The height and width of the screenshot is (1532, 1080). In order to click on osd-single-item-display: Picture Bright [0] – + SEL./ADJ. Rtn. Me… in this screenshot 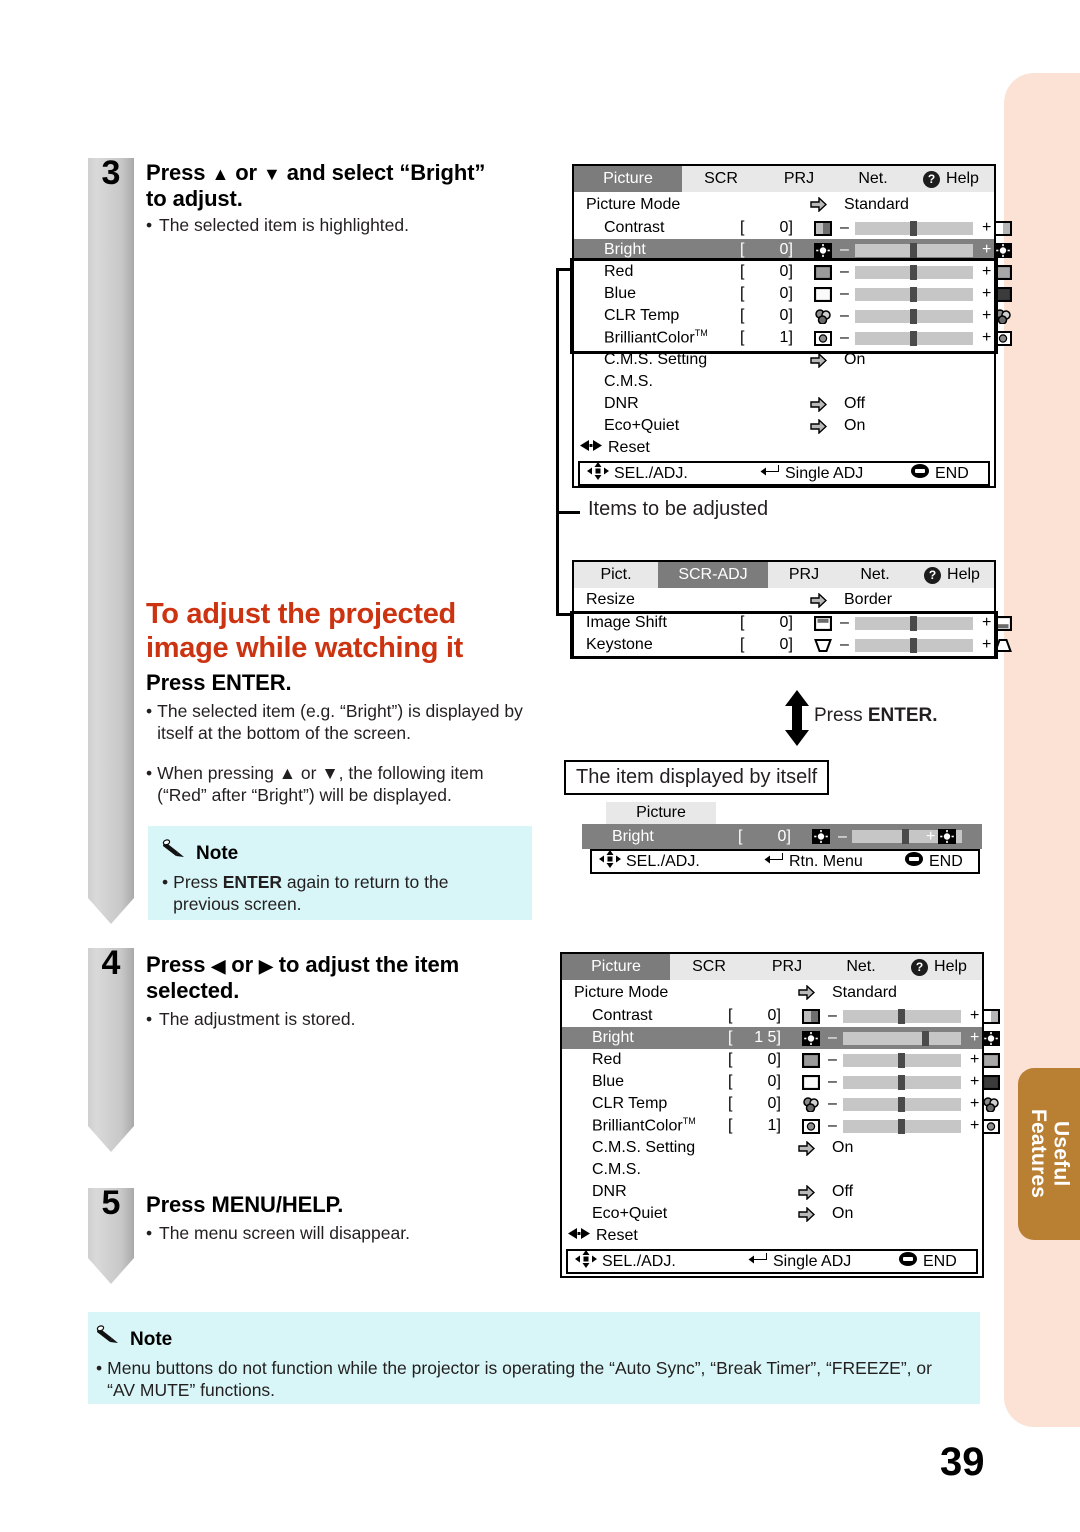, I will do `click(782, 838)`.